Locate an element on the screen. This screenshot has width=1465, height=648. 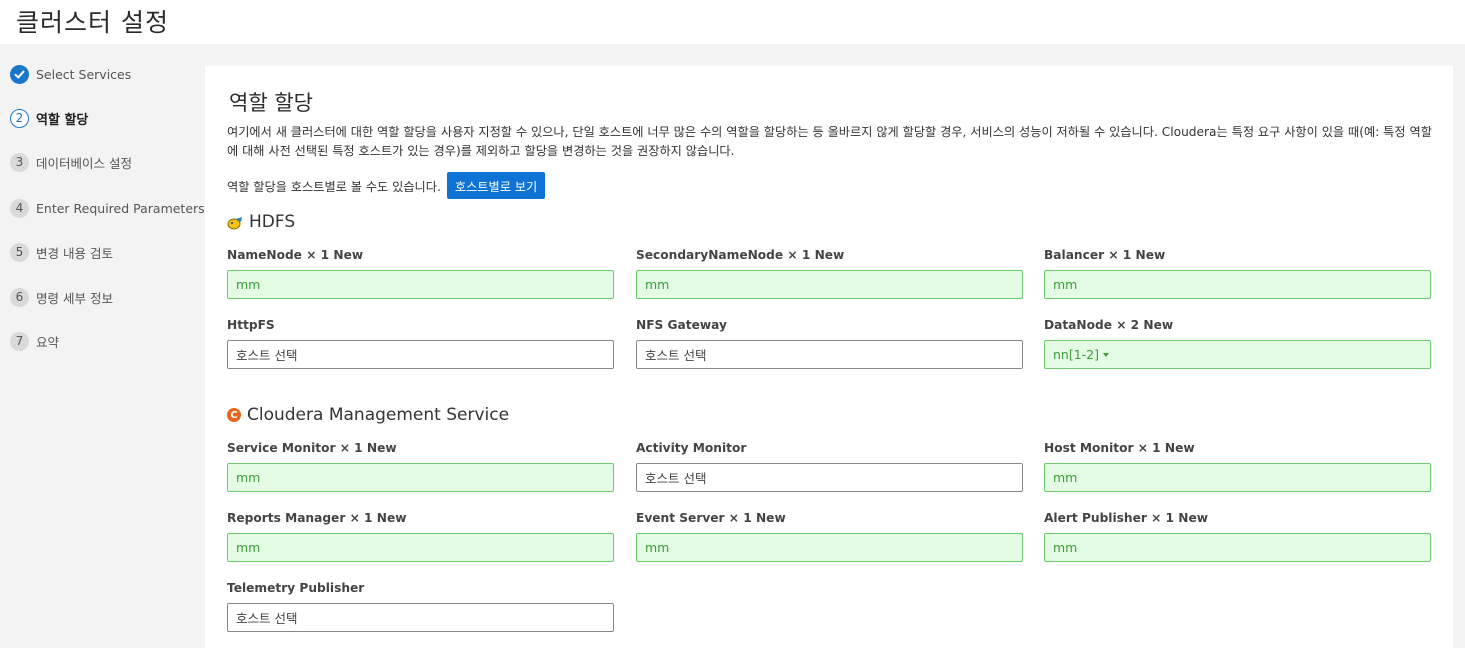
step-number: 2 is located at coordinates (19, 118).